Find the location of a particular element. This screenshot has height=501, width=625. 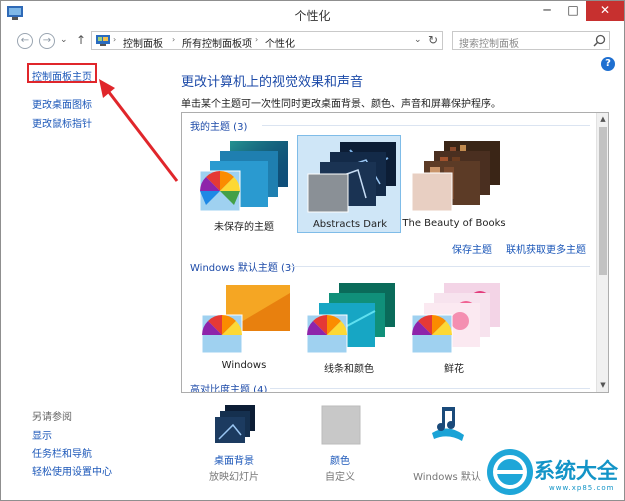

theme-list-scrollbar: ▲ ▼ is located at coordinates (602, 252).